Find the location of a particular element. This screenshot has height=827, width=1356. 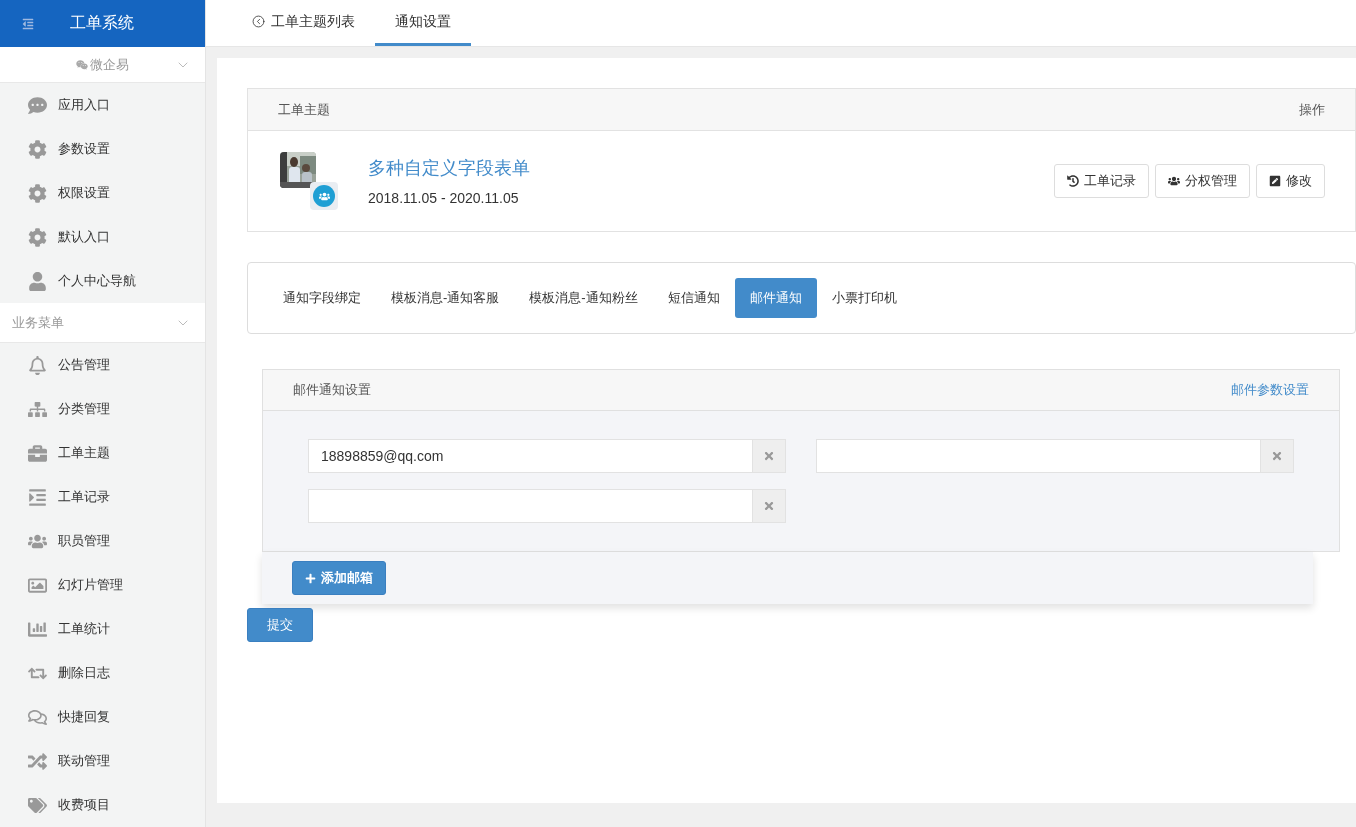

sidebar-item: 默认入口 is located at coordinates (102, 237).